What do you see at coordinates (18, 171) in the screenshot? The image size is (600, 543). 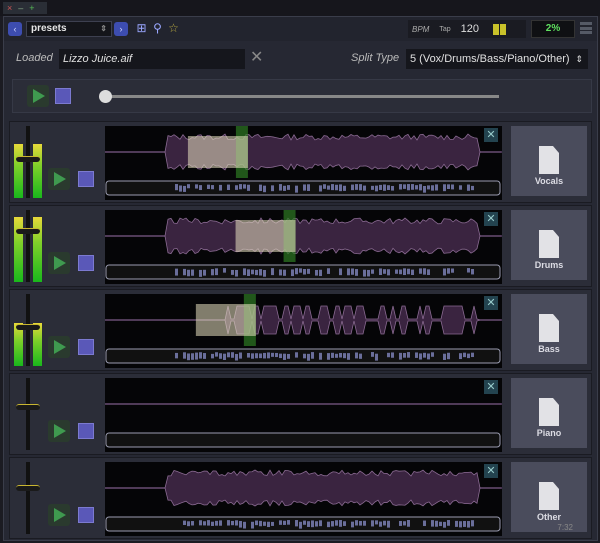 I see `level-meter-left` at bounding box center [18, 171].